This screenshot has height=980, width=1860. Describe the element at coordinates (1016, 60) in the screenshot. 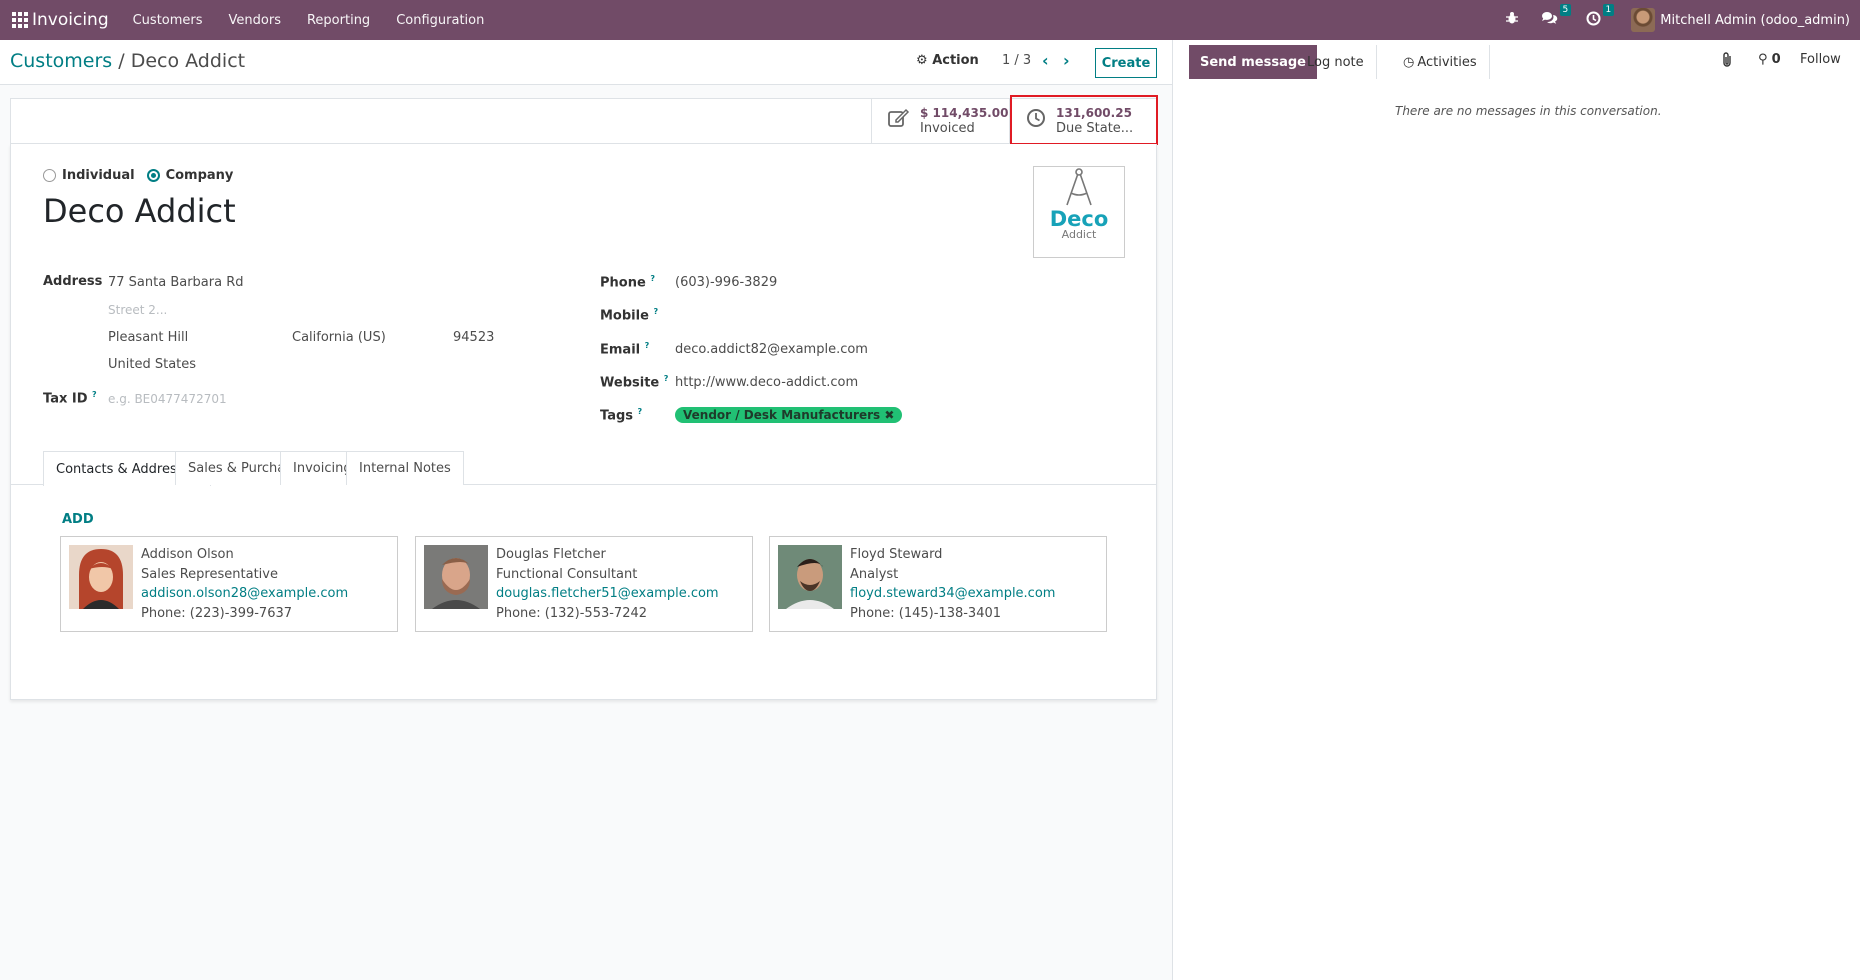

I see `pager-value: 1 / 3` at that location.